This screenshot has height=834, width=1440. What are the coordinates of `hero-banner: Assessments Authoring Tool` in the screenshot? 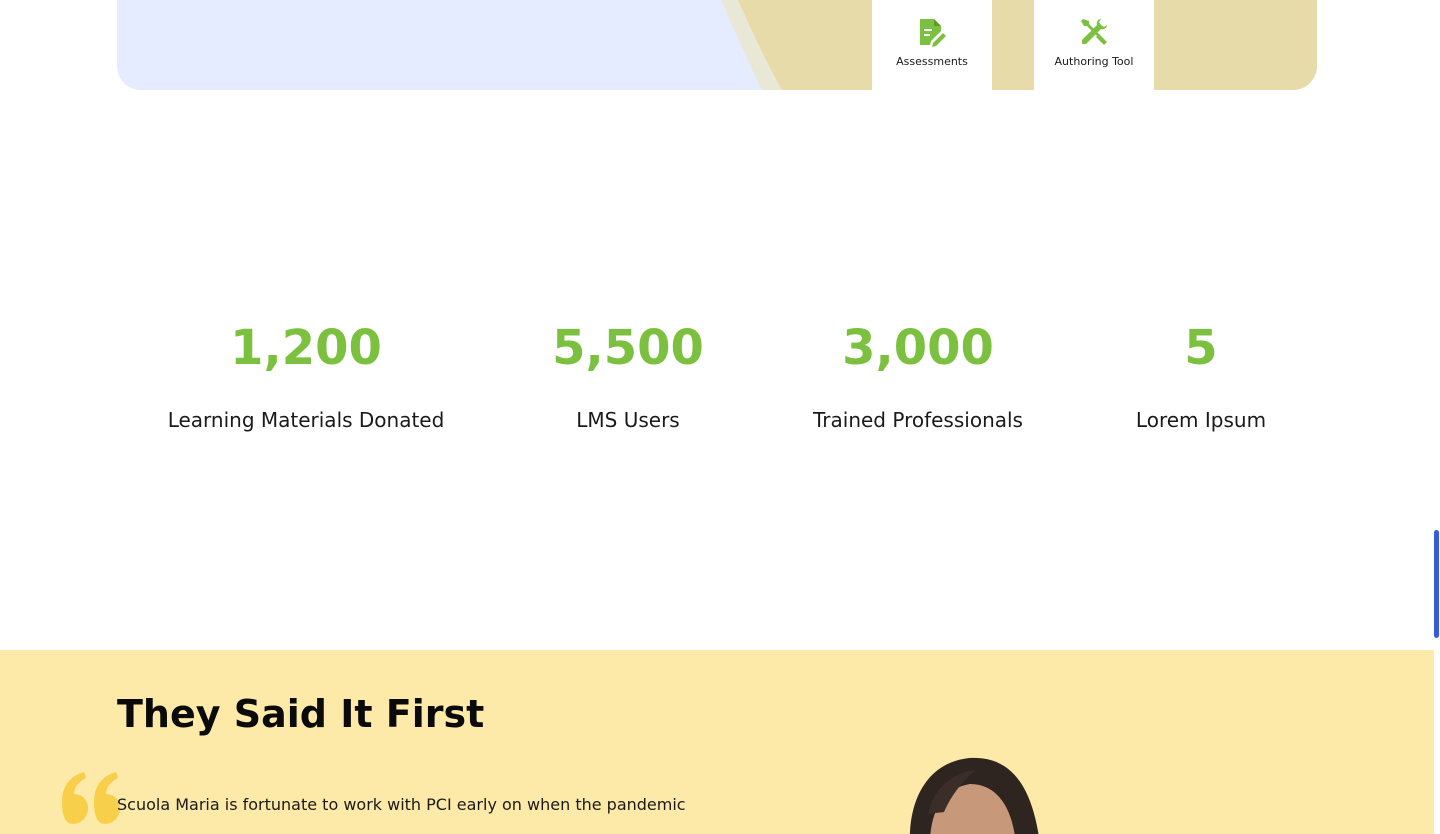 It's located at (717, 45).